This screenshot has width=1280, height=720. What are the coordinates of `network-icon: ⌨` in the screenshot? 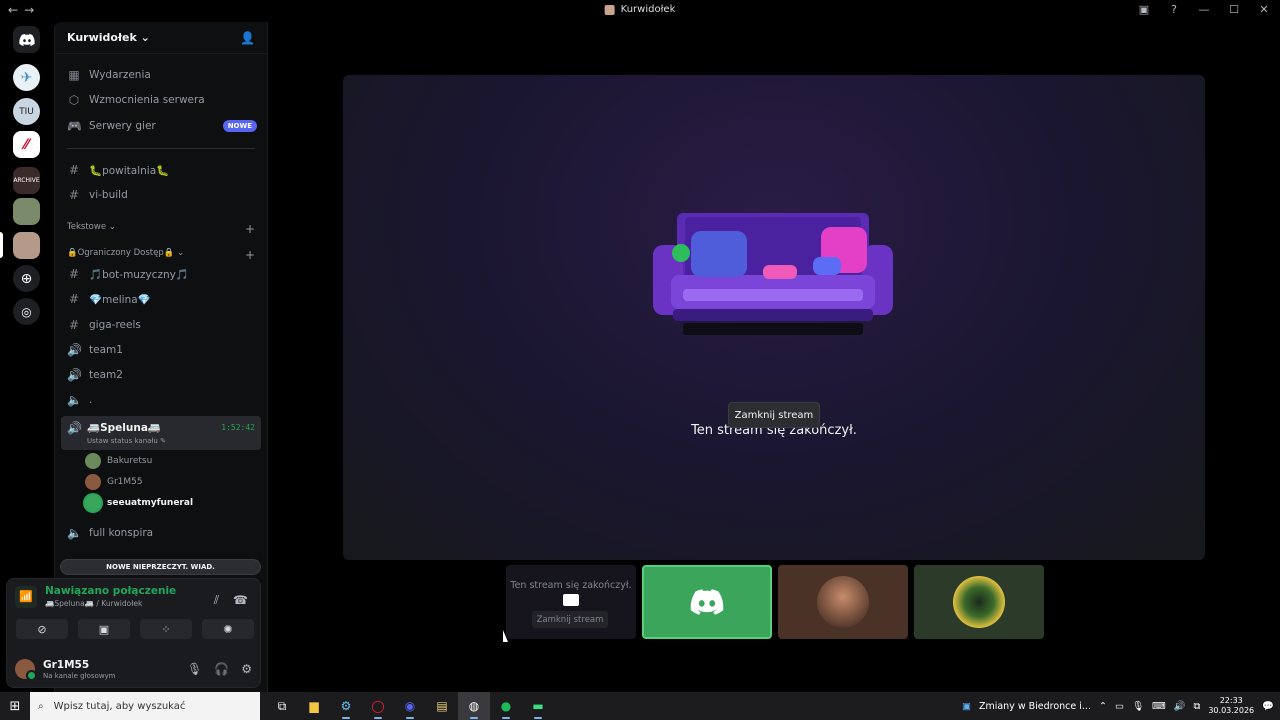 It's located at (1159, 706).